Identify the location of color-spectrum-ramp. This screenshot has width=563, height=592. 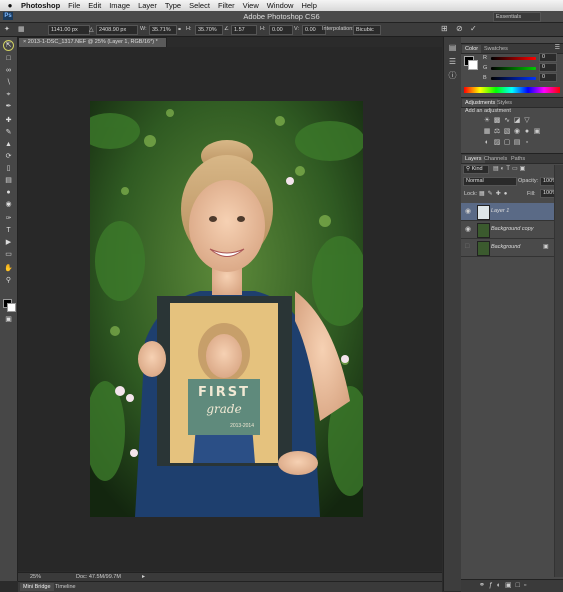
(512, 90).